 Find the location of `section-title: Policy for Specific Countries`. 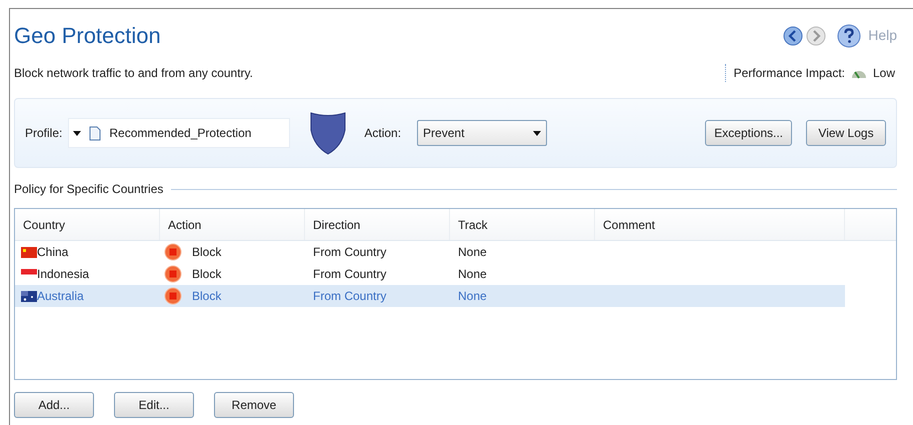

section-title: Policy for Specific Countries is located at coordinates (89, 189).